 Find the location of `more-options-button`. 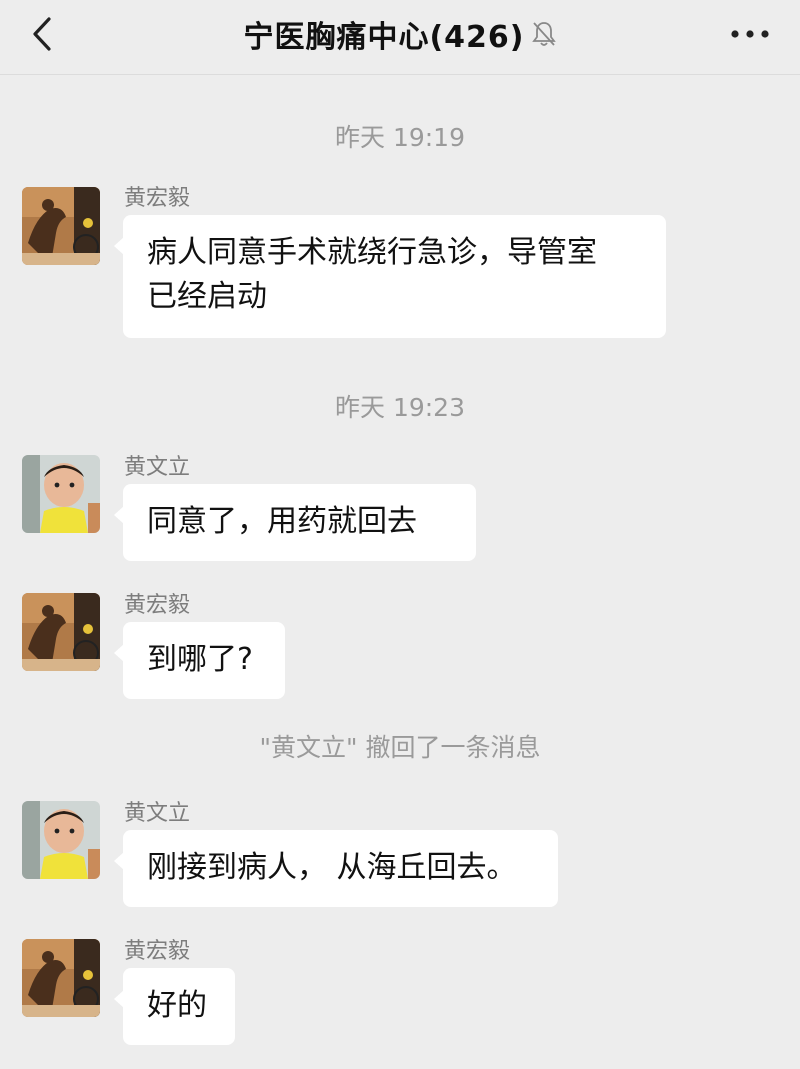

more-options-button is located at coordinates (750, 34).